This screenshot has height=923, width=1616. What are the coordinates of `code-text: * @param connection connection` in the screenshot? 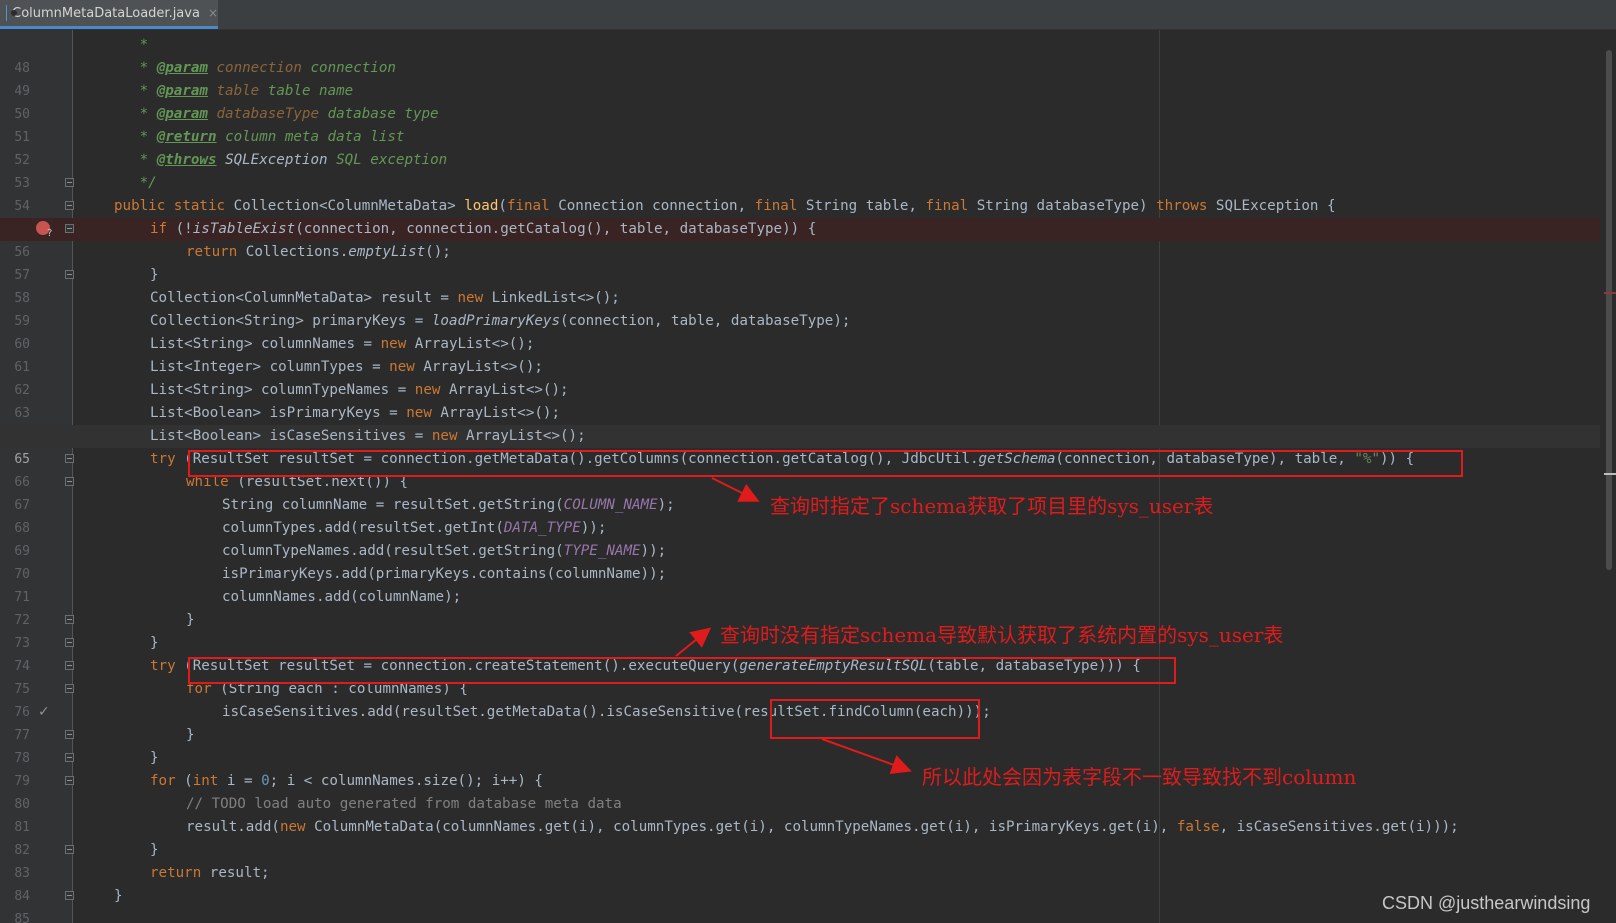 It's located at (267, 68).